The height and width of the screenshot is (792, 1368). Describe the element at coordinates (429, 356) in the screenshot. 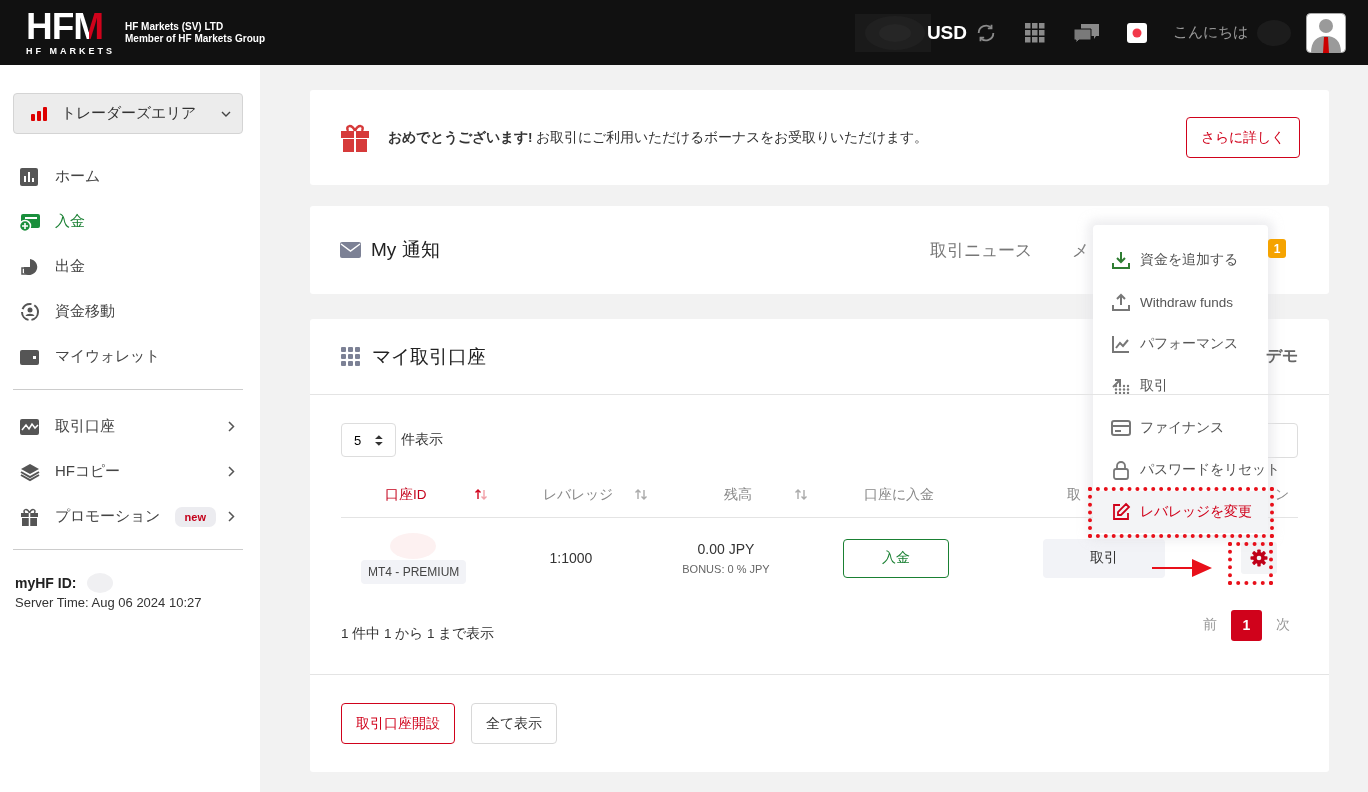

I see `card-title: マイ取引口座` at that location.